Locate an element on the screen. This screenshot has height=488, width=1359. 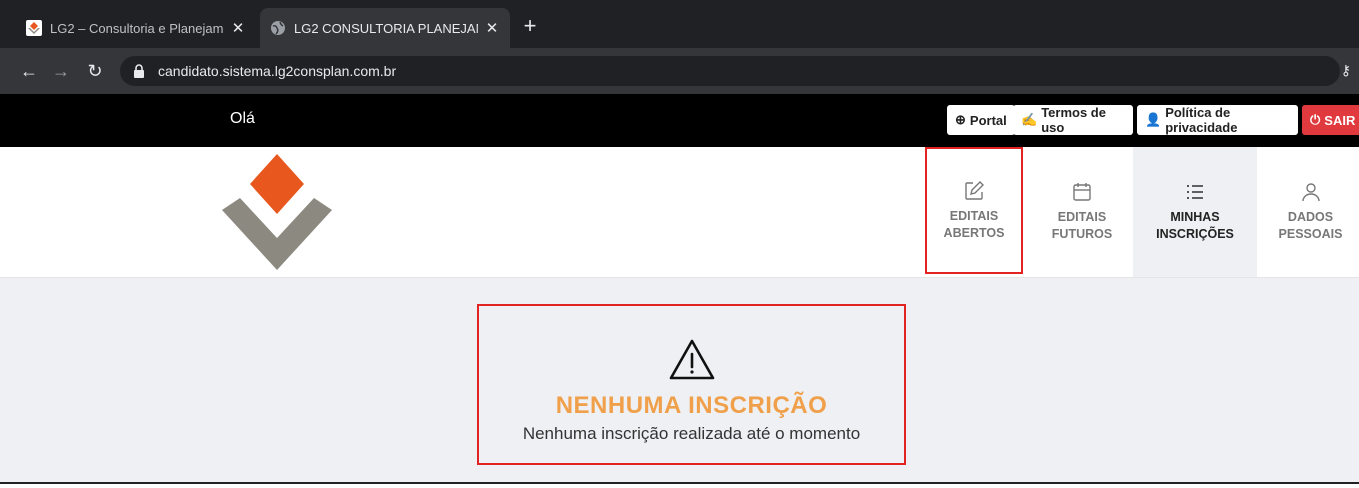
tab-title: LG2 – Consultoria e Planejamento is located at coordinates (137, 28).